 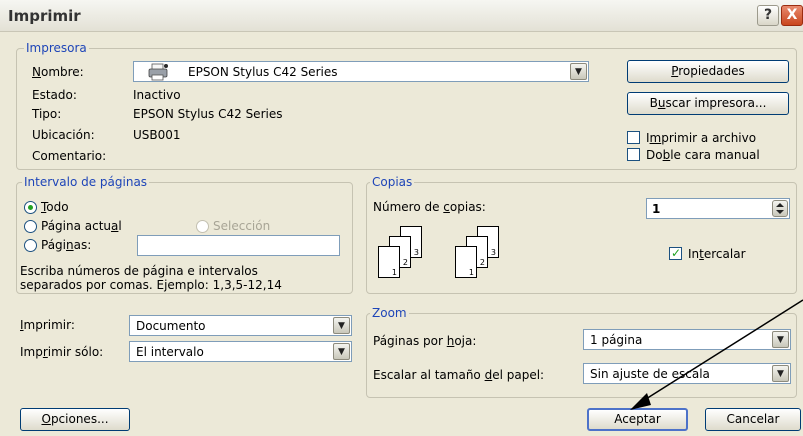 I want to click on annotation-arrow, so click(x=716, y=354).